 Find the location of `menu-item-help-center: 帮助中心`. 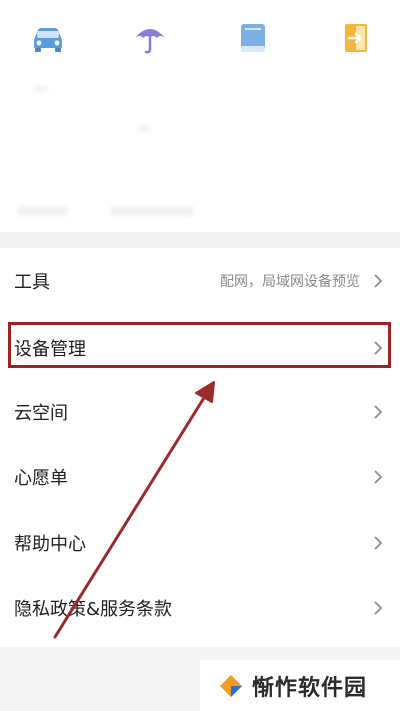

menu-item-help-center: 帮助中心 is located at coordinates (200, 543).